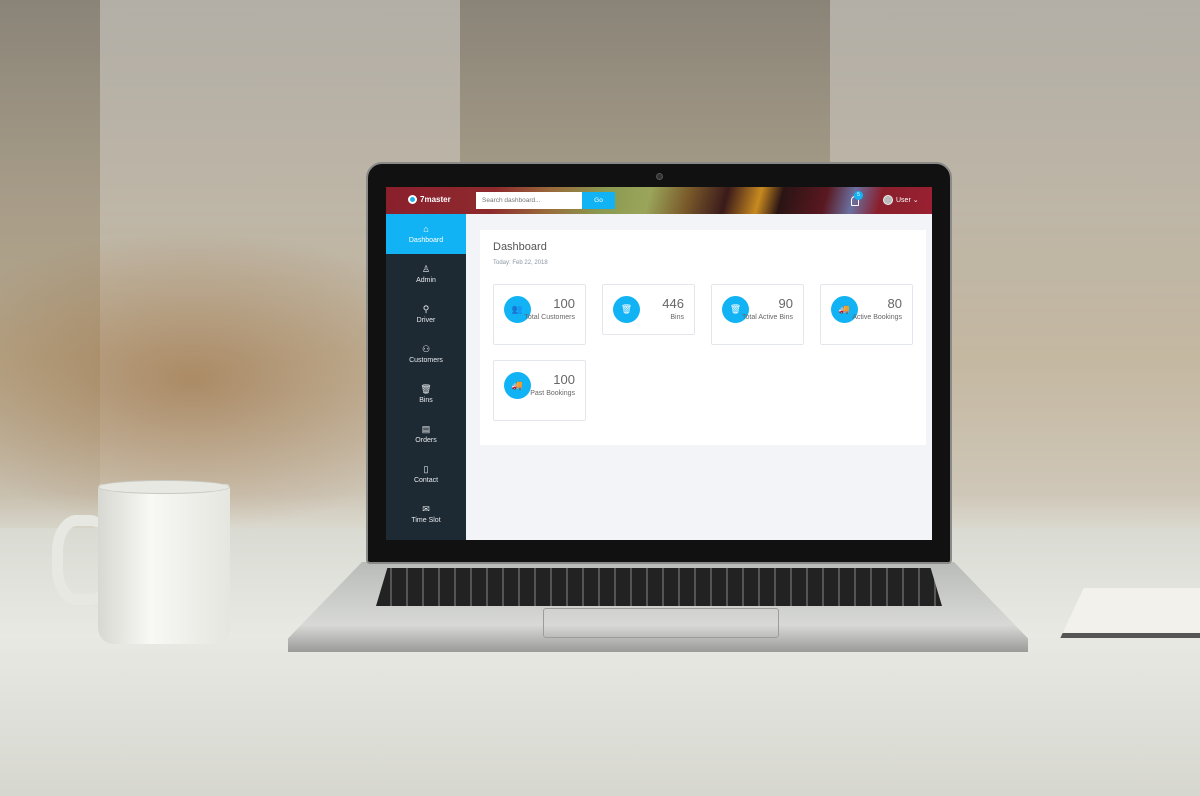 Image resolution: width=1200 pixels, height=796 pixels. Describe the element at coordinates (661, 623) in the screenshot. I see `trackpad` at that location.